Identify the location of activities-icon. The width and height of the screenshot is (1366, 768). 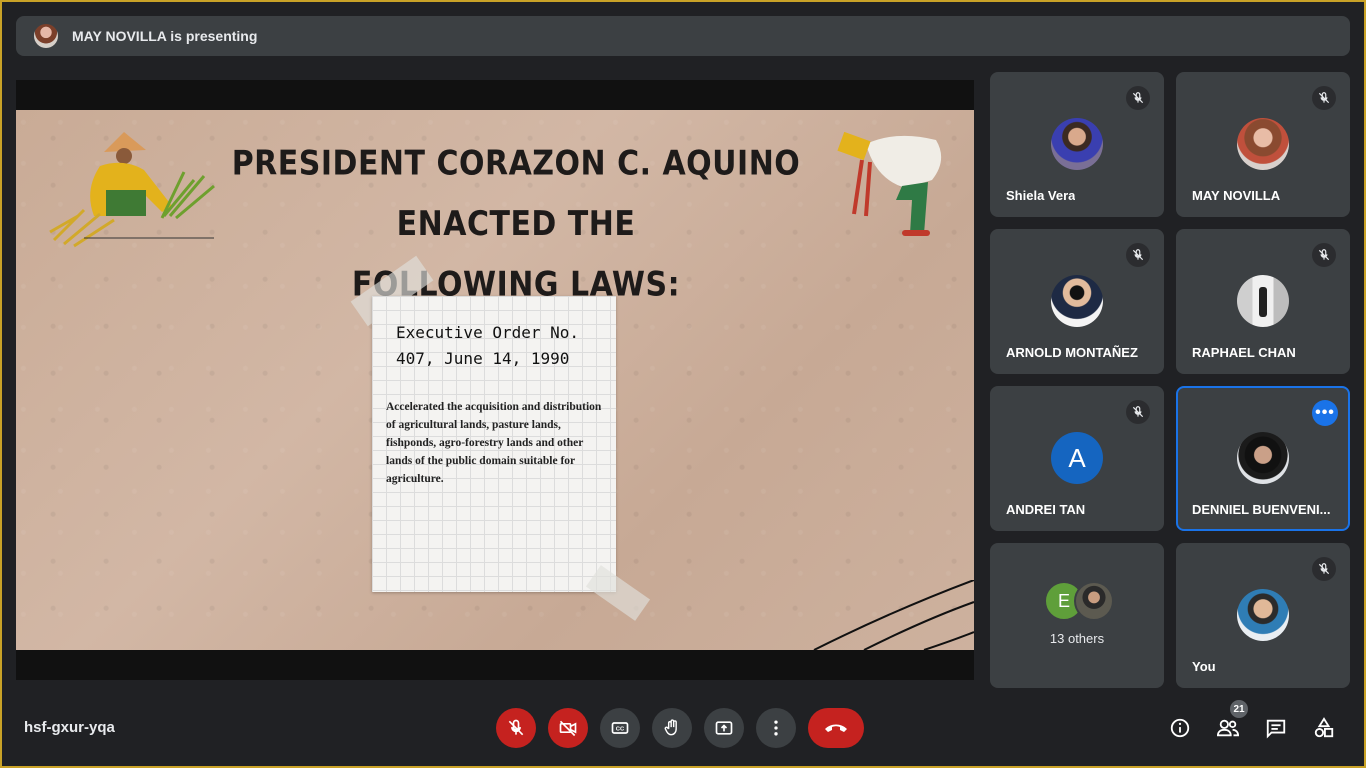
(1324, 727).